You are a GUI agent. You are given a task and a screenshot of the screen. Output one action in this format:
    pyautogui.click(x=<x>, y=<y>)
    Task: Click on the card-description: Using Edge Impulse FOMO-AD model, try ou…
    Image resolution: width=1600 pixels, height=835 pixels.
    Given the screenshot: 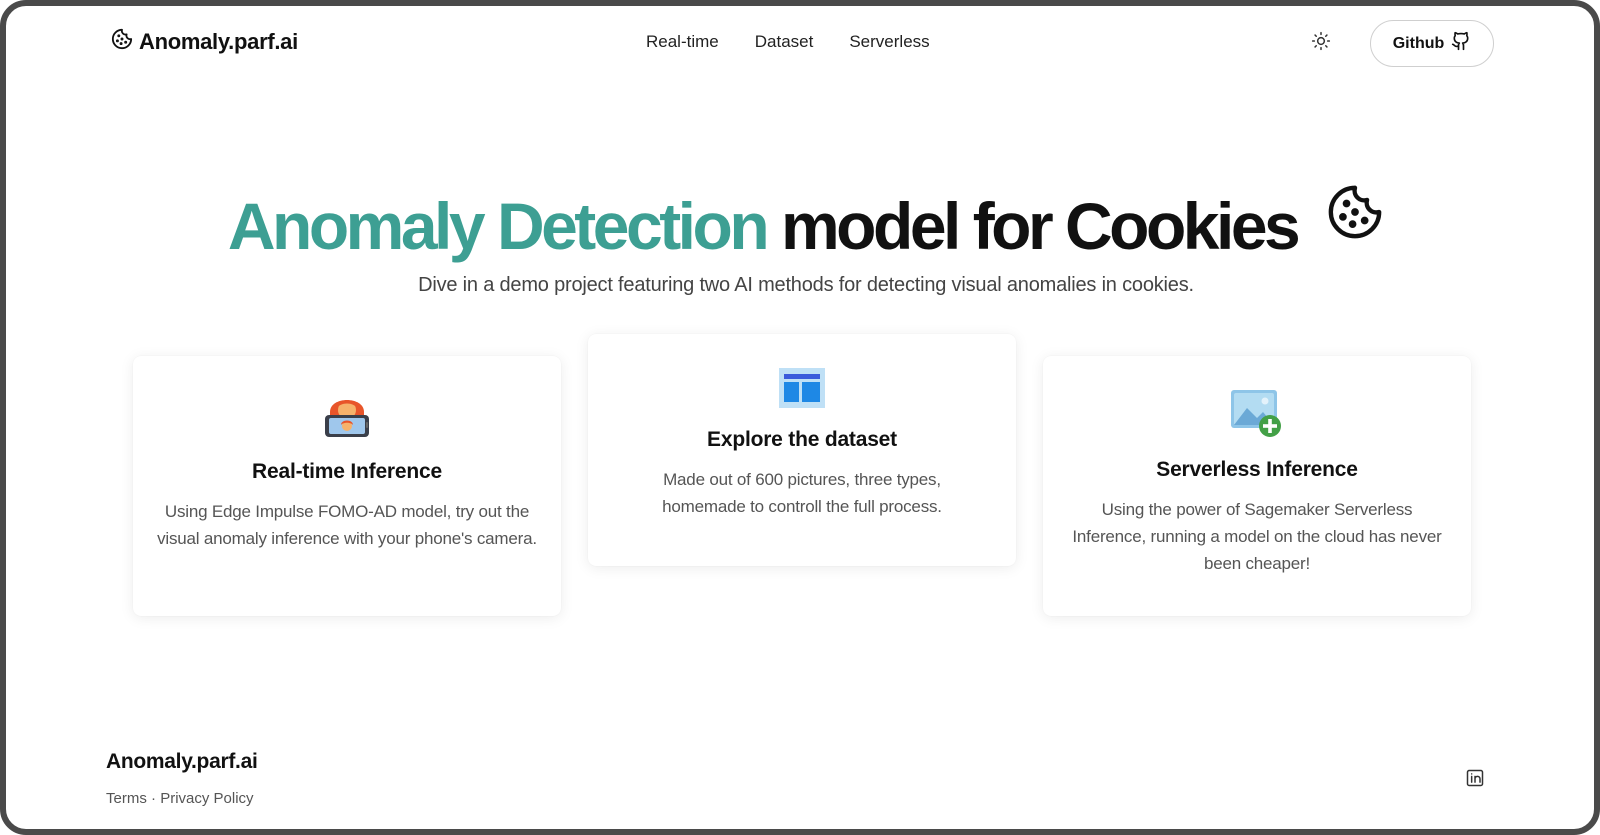 What is the action you would take?
    pyautogui.click(x=347, y=525)
    